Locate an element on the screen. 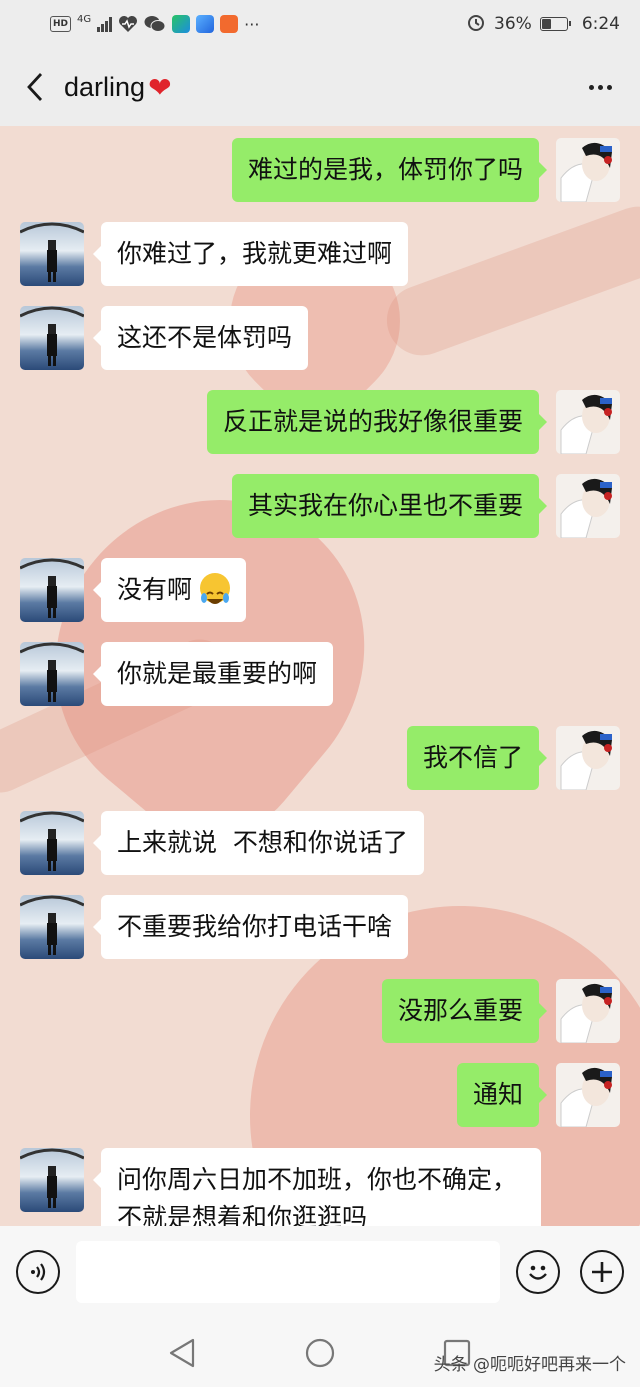  message-row: 没那么重要 is located at coordinates (320, 1012).